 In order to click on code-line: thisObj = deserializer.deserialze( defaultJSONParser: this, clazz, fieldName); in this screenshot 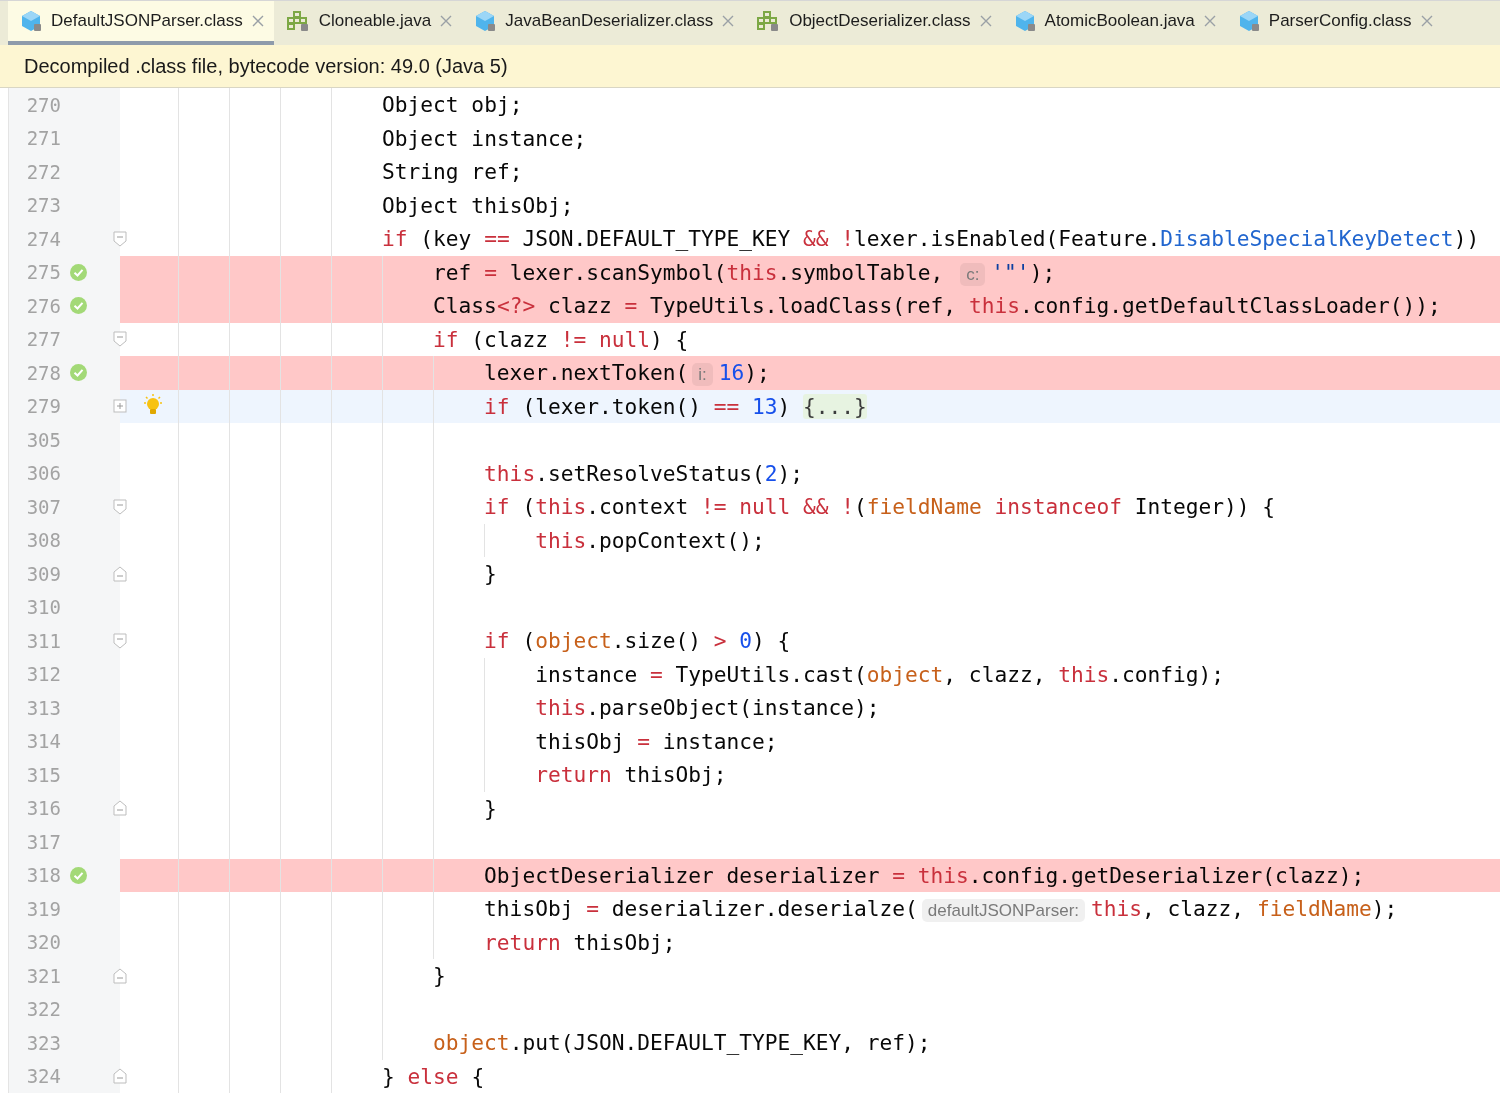, I will do `click(941, 909)`.